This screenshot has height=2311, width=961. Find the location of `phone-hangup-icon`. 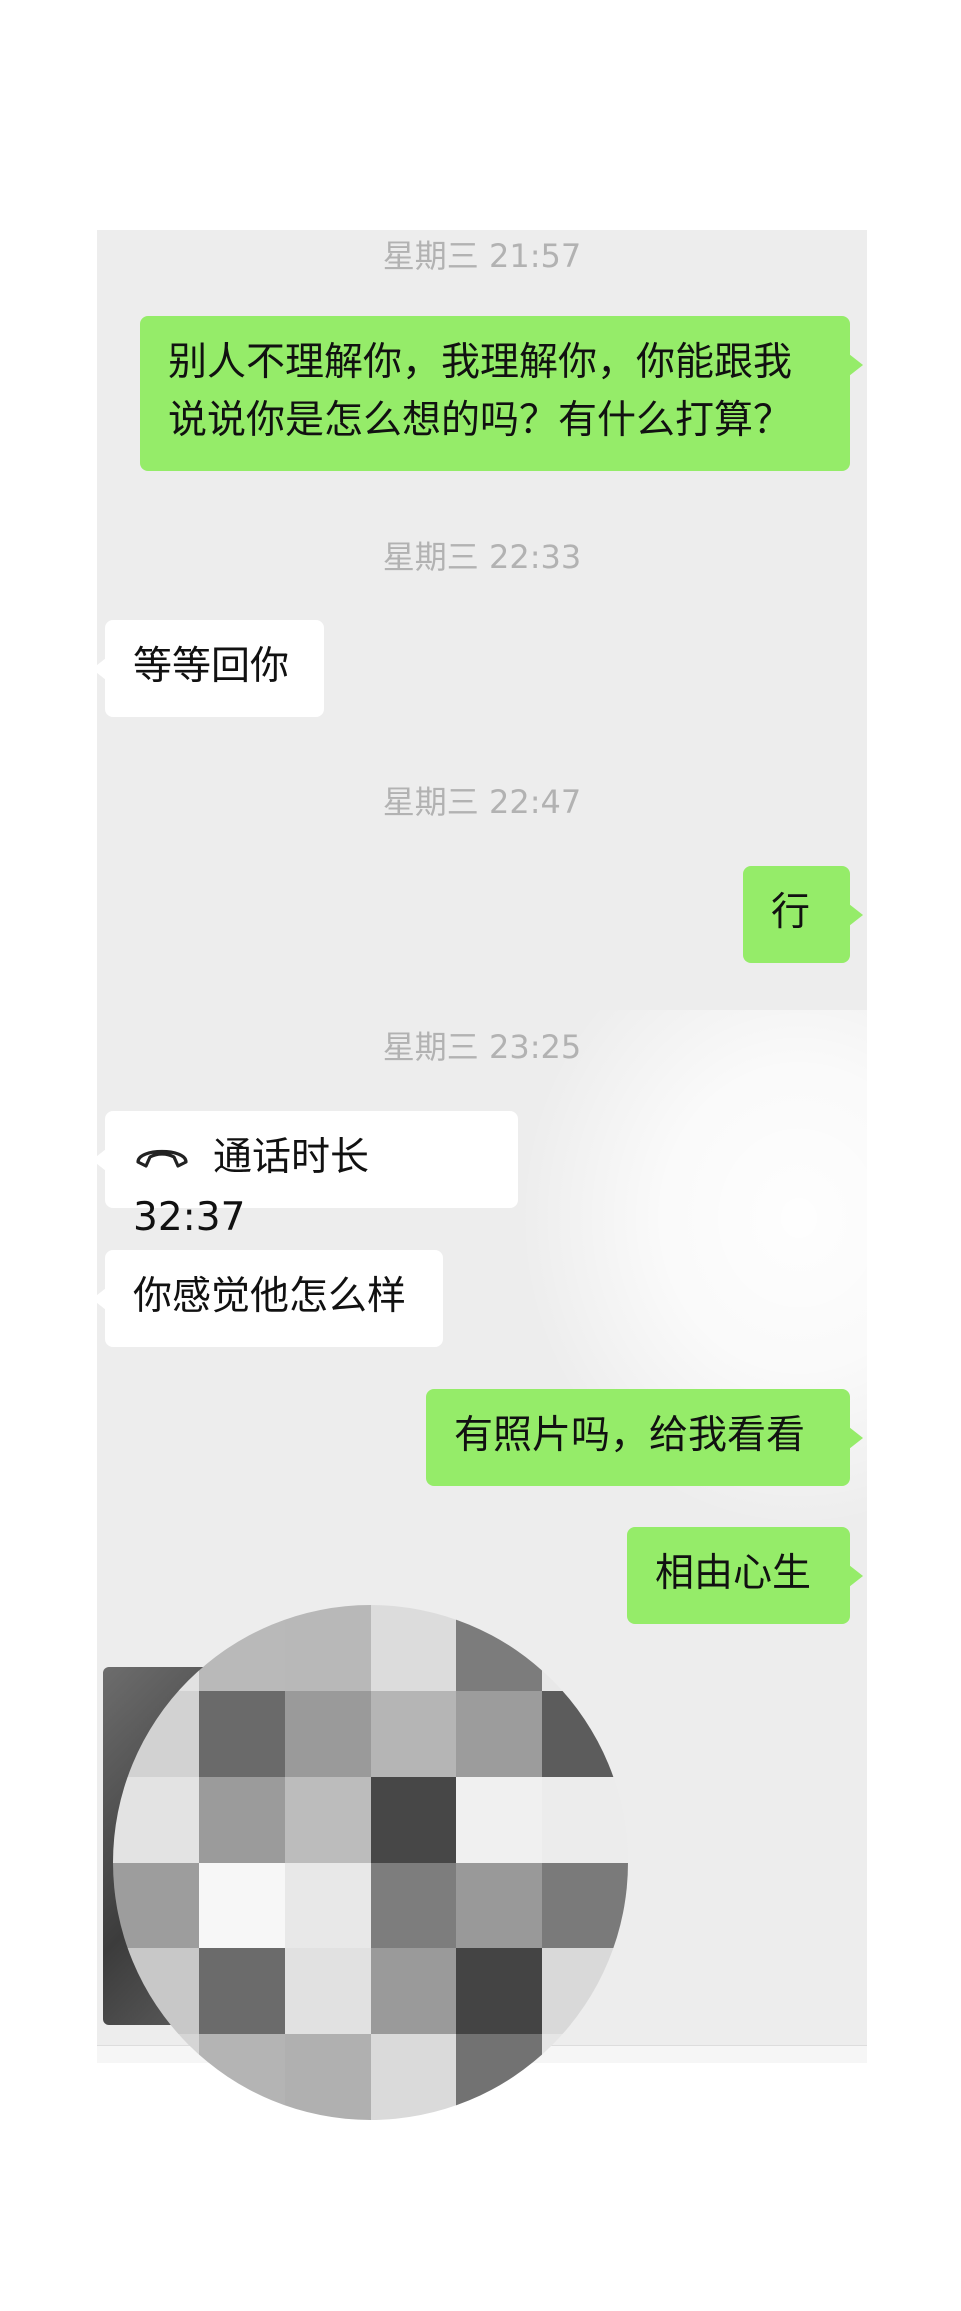

phone-hangup-icon is located at coordinates (162, 1160).